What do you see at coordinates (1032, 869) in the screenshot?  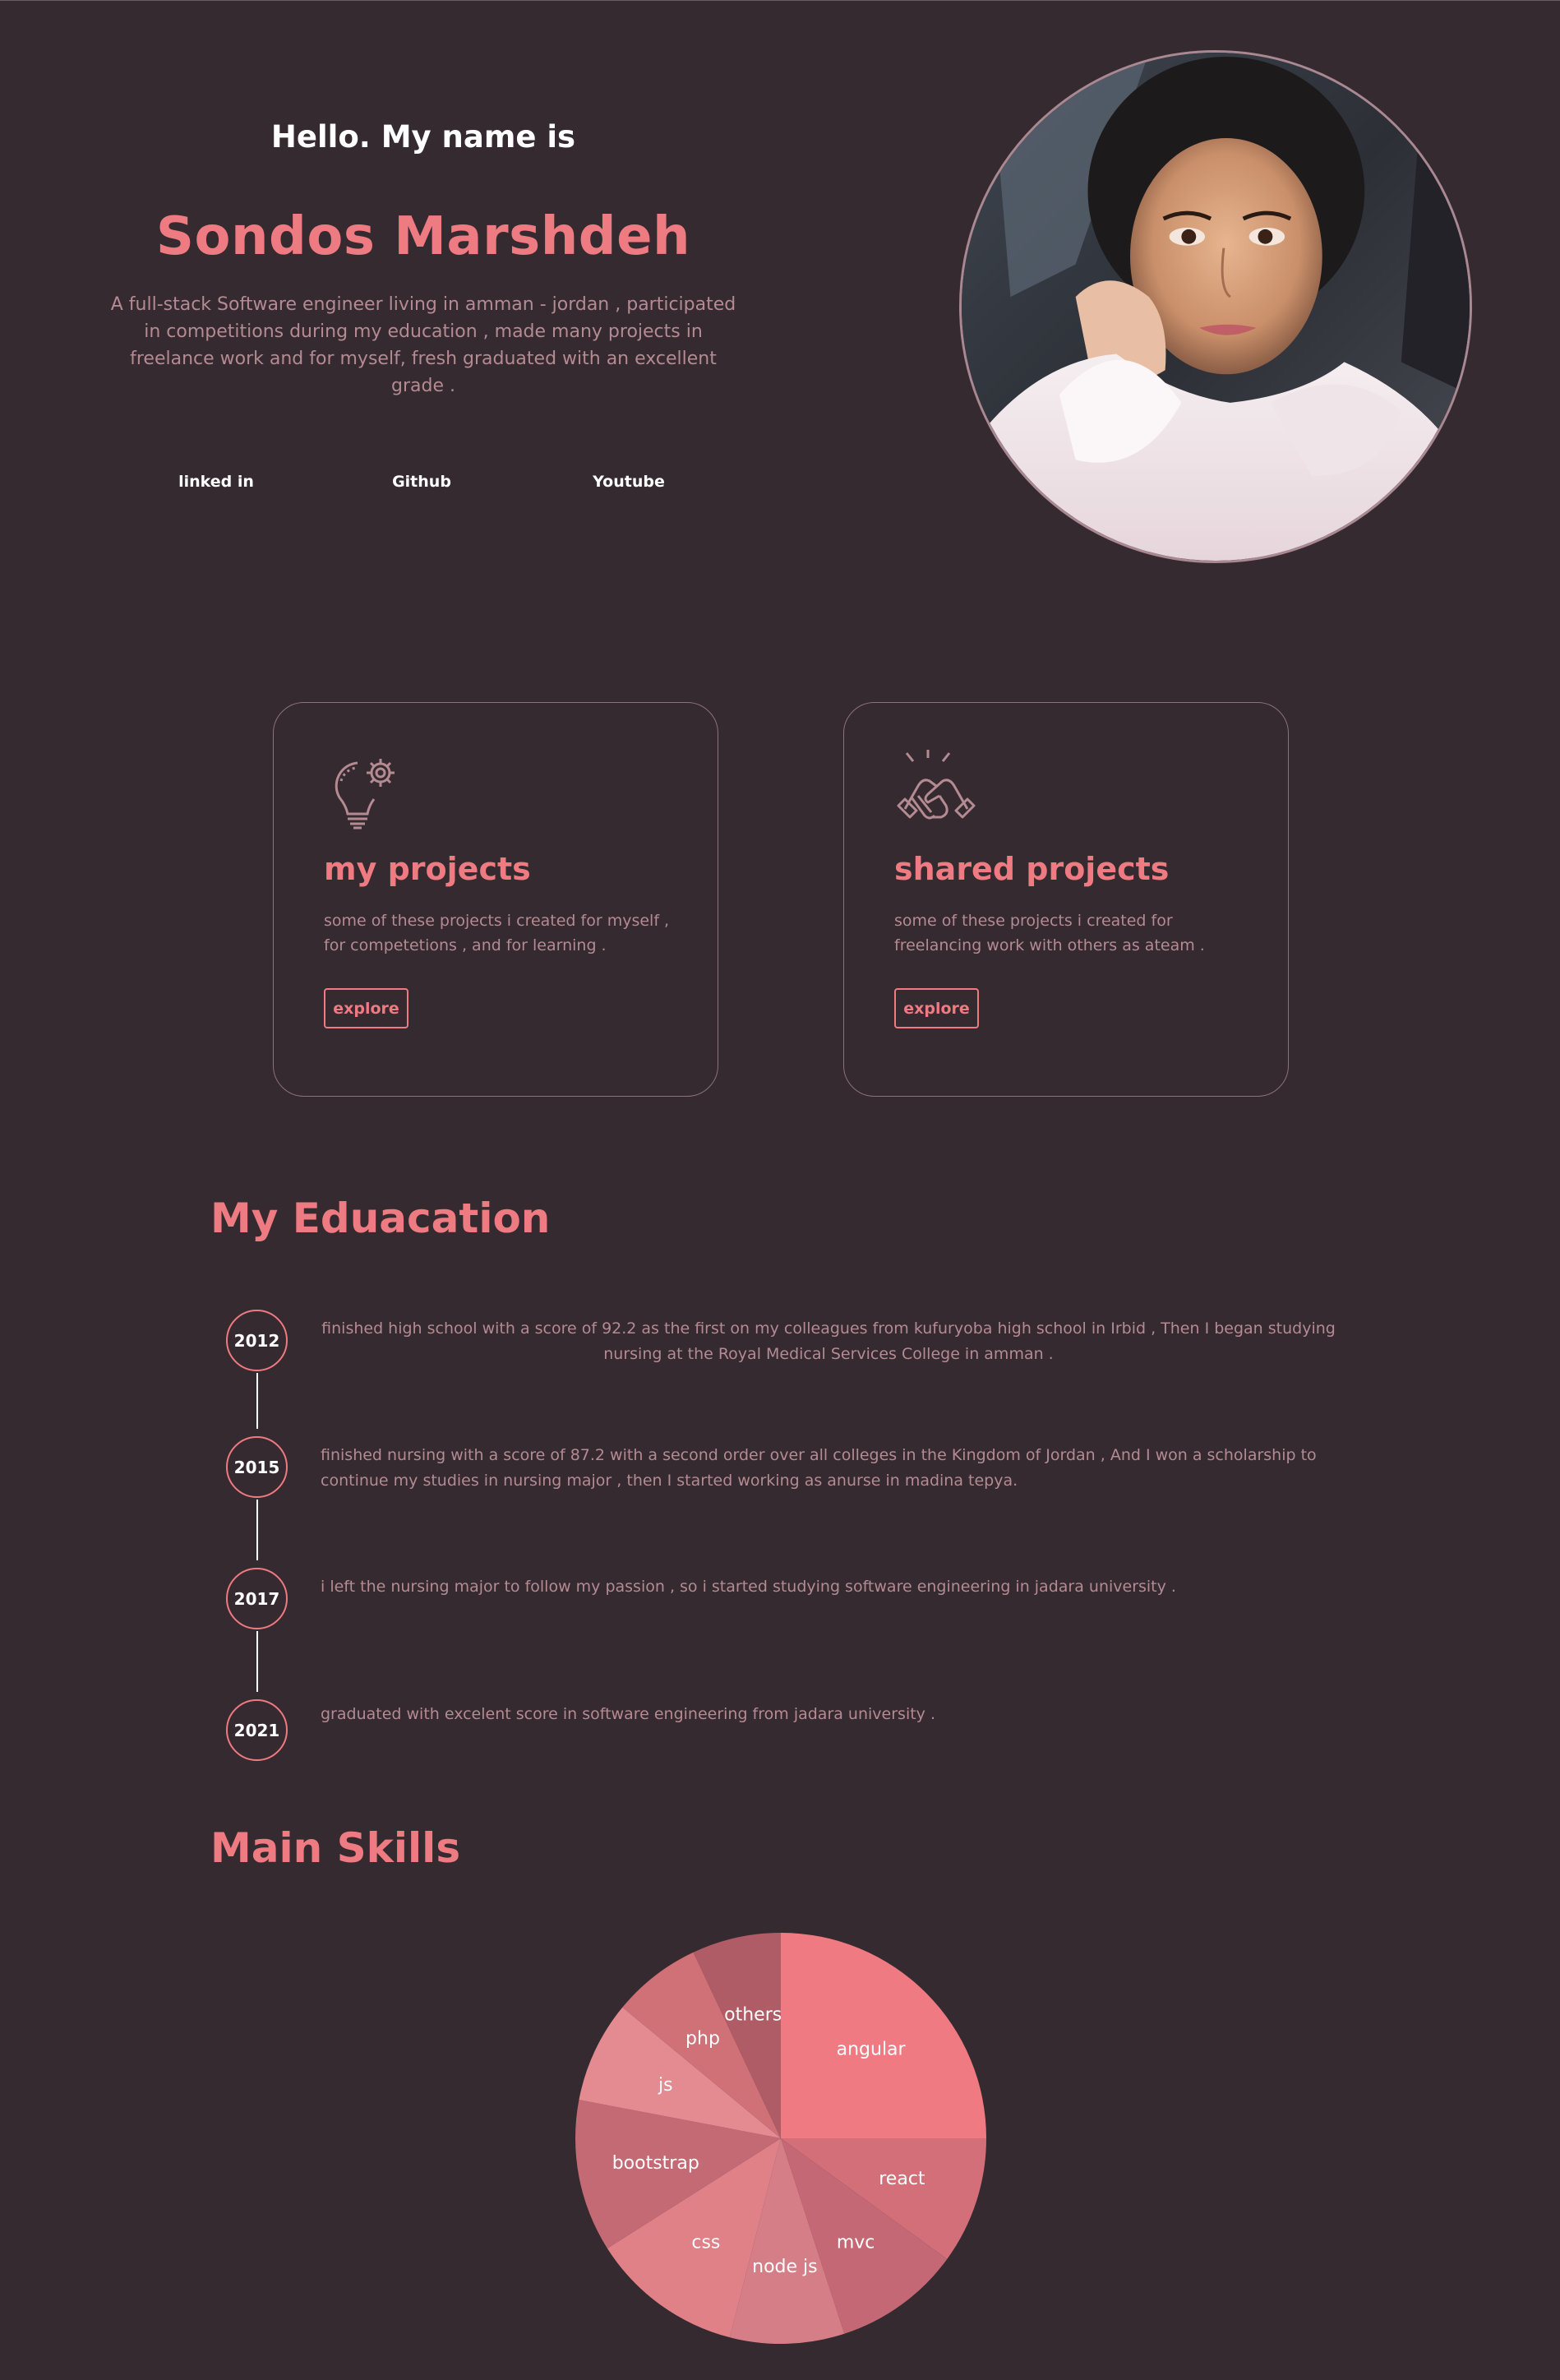 I see `card-title: shared projects` at bounding box center [1032, 869].